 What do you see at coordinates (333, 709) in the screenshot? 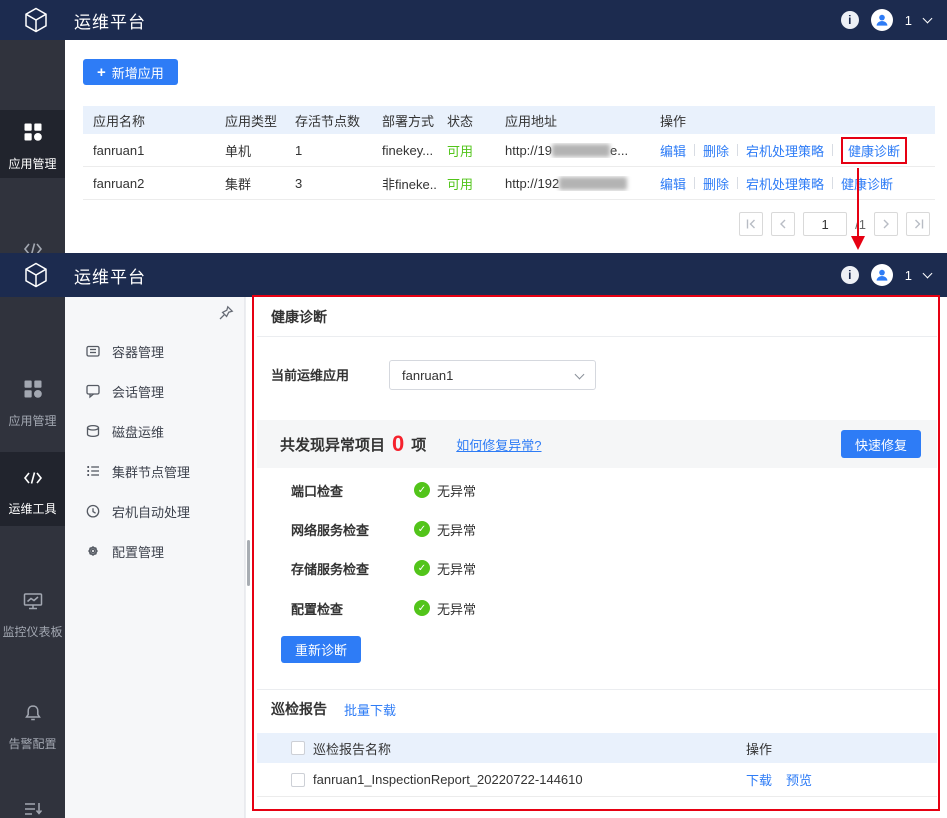
I see `report-header: 巡检报告 批量下载` at bounding box center [333, 709].